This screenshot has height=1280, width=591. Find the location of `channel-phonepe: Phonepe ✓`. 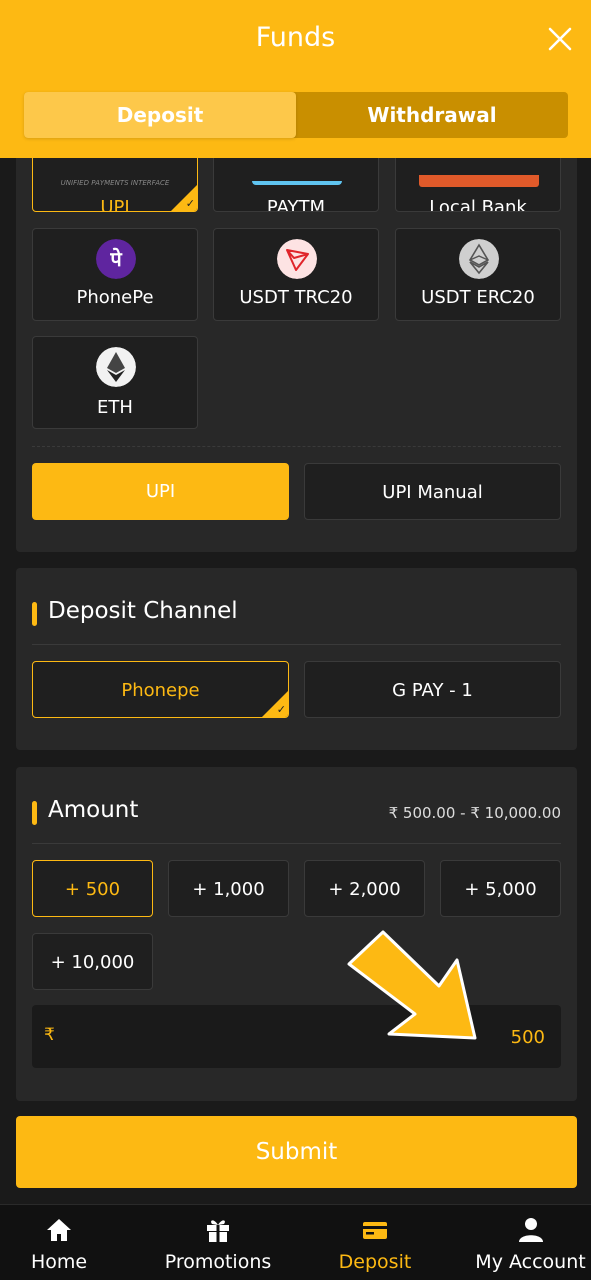

channel-phonepe: Phonepe ✓ is located at coordinates (160, 689).